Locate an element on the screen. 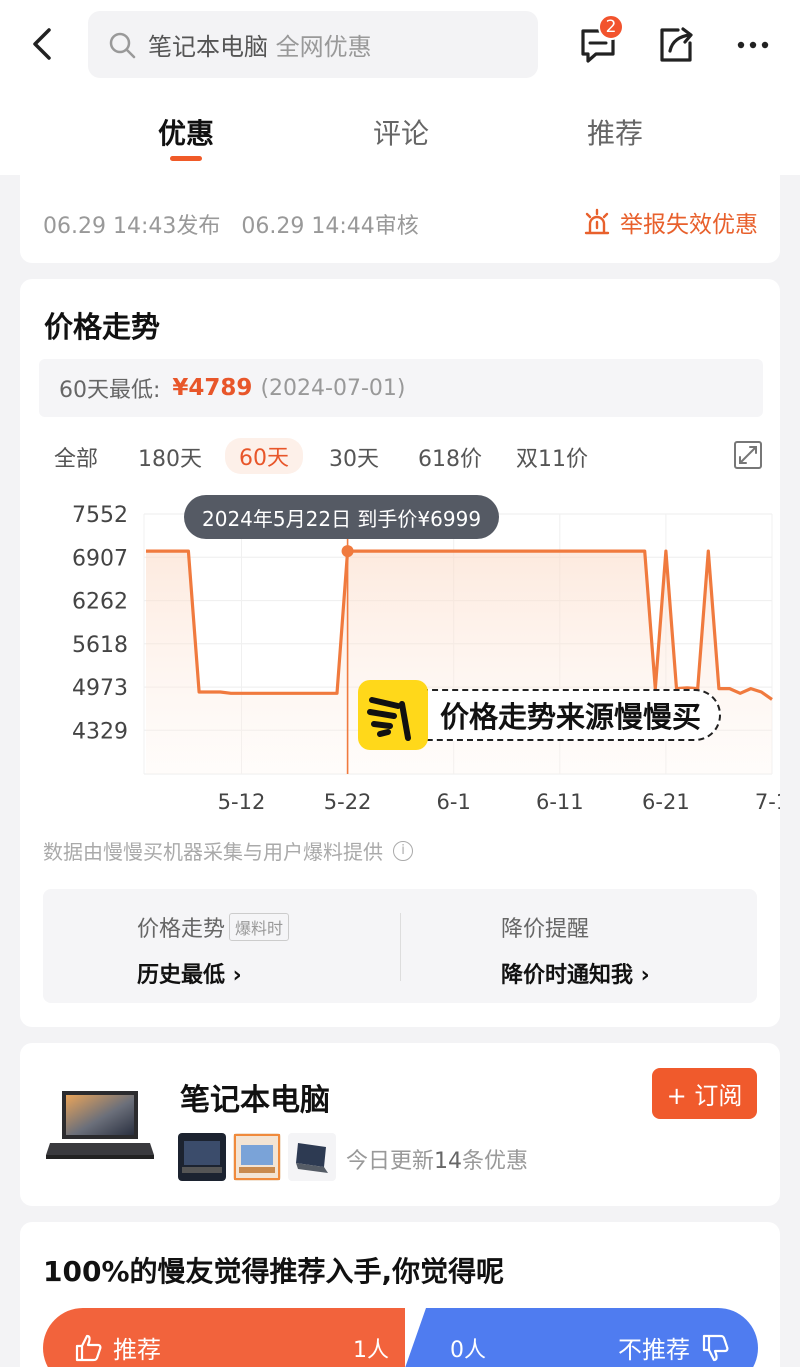  share-button is located at coordinates (676, 45).